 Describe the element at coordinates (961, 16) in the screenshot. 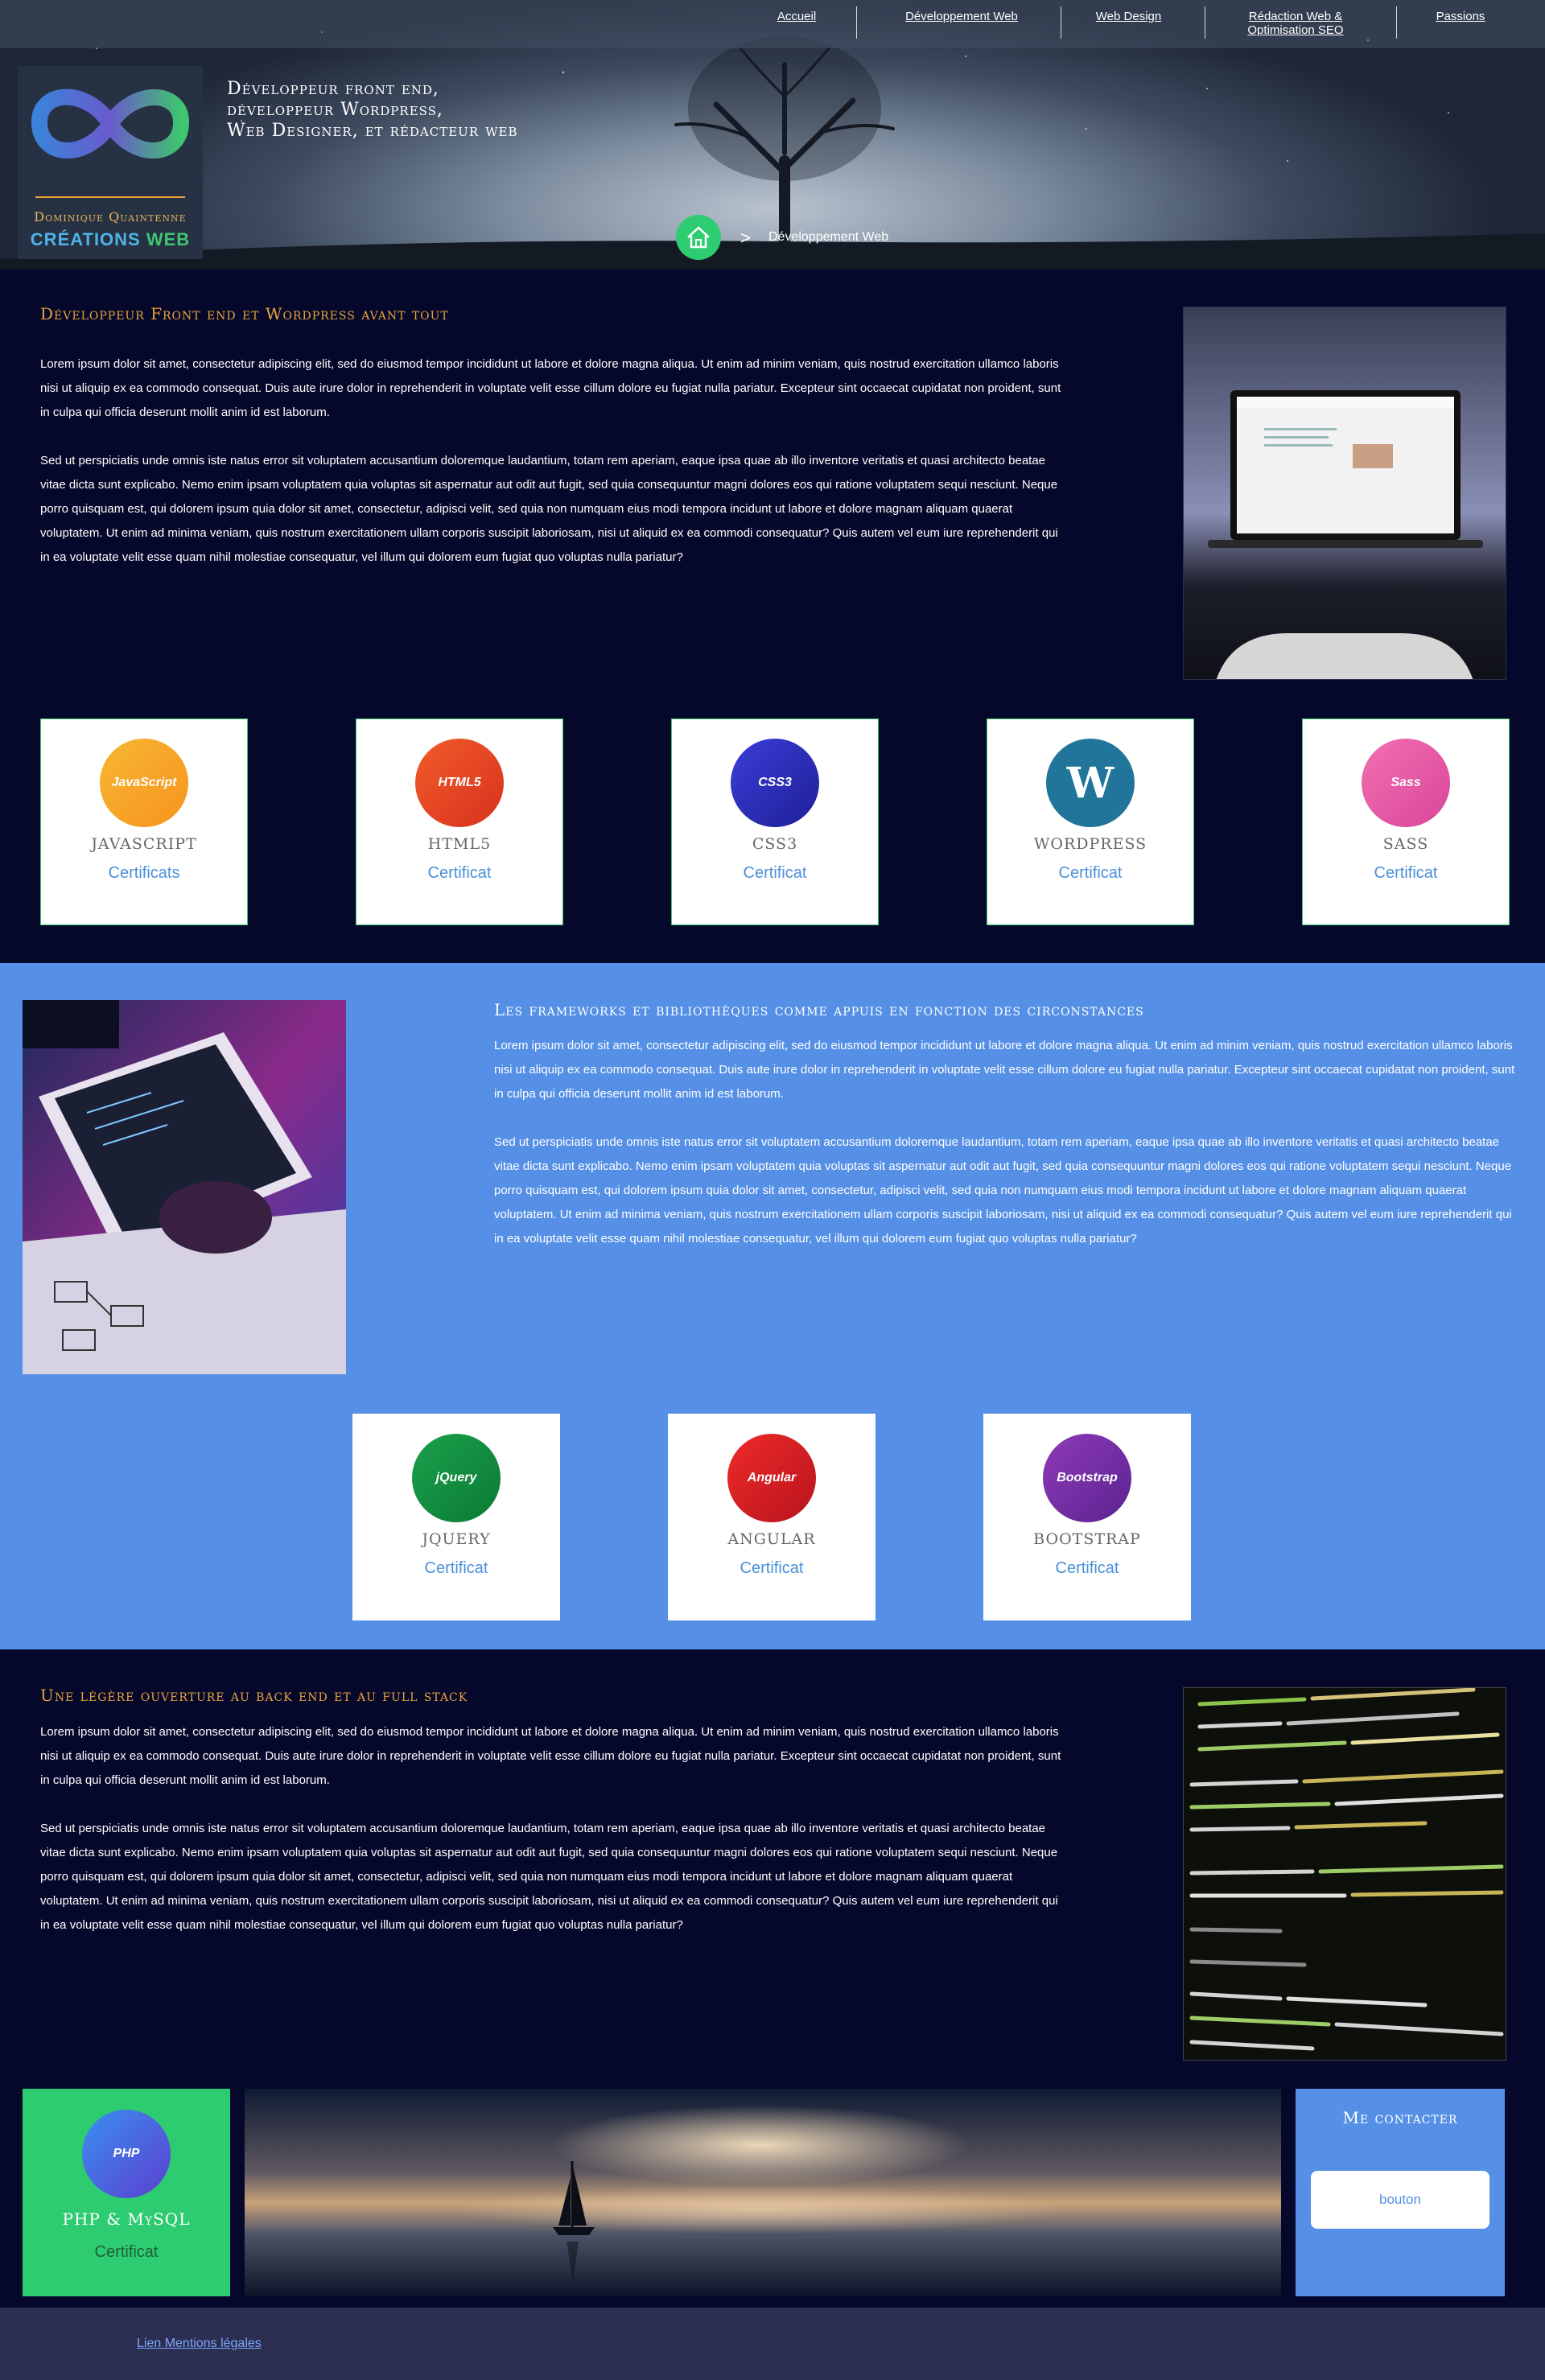

I see `nav-developpement-web: Développement Web` at that location.